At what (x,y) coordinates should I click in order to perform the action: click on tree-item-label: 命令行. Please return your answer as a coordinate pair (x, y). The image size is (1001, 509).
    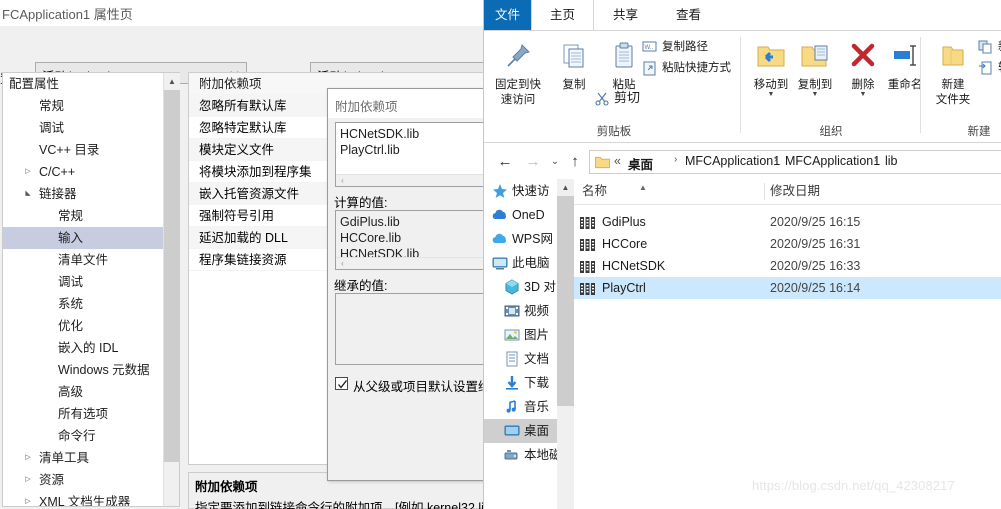
    Looking at the image, I should click on (77, 436).